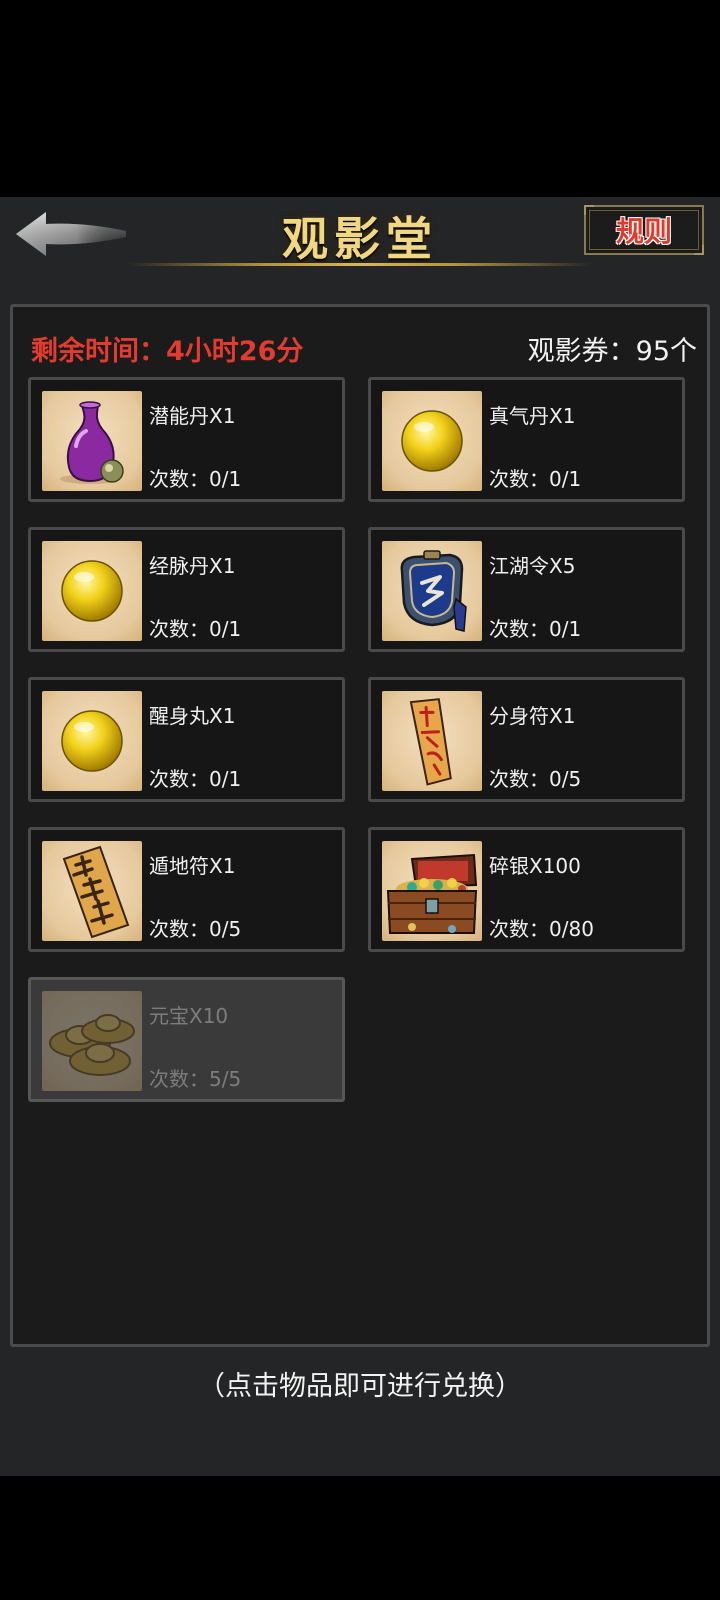 The width and height of the screenshot is (720, 1600). What do you see at coordinates (532, 416) in the screenshot?
I see `item-name: 真气丹X1` at bounding box center [532, 416].